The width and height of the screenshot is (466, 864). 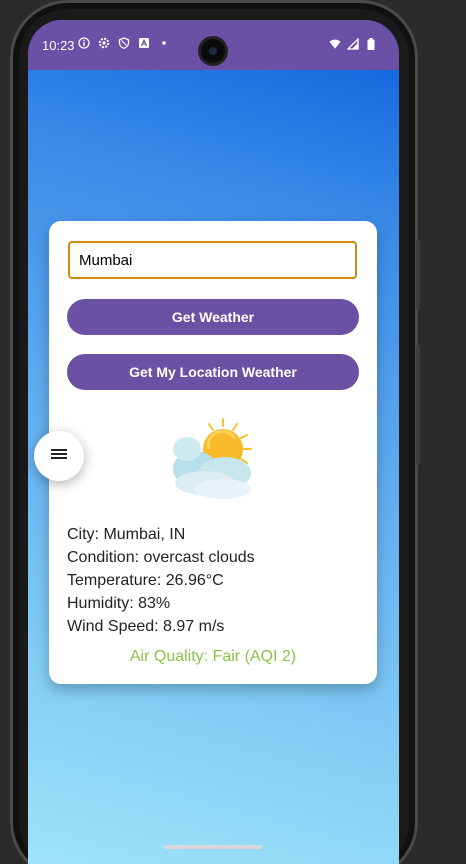 I want to click on power-button, so click(x=418, y=275).